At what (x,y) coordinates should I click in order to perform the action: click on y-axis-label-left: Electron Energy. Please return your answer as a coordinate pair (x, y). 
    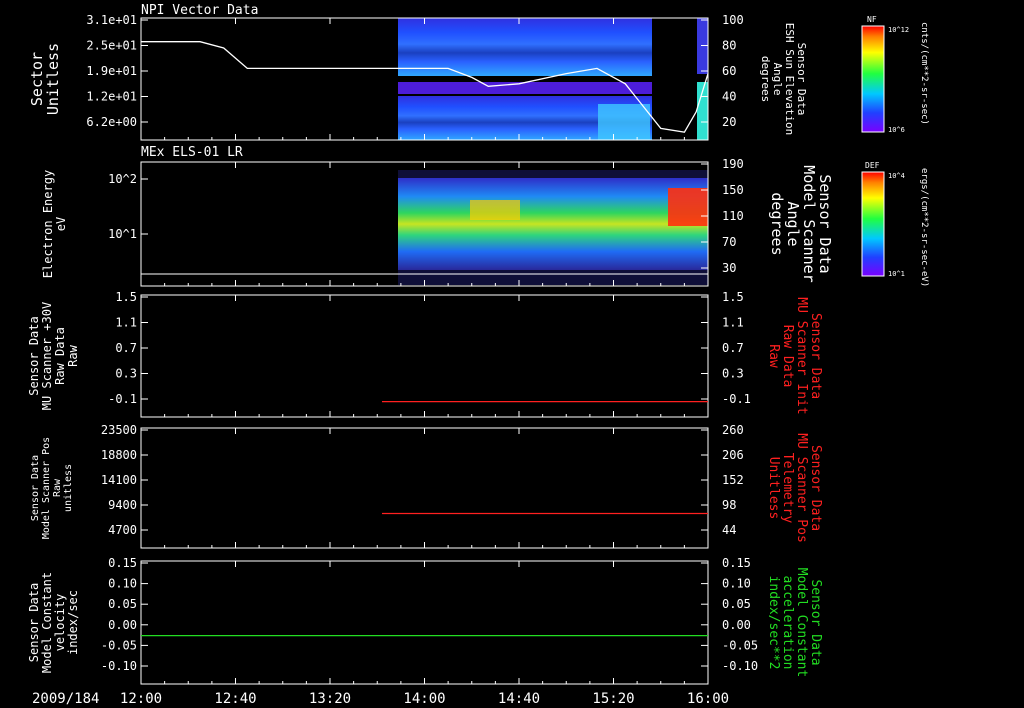
    Looking at the image, I should click on (48, 224).